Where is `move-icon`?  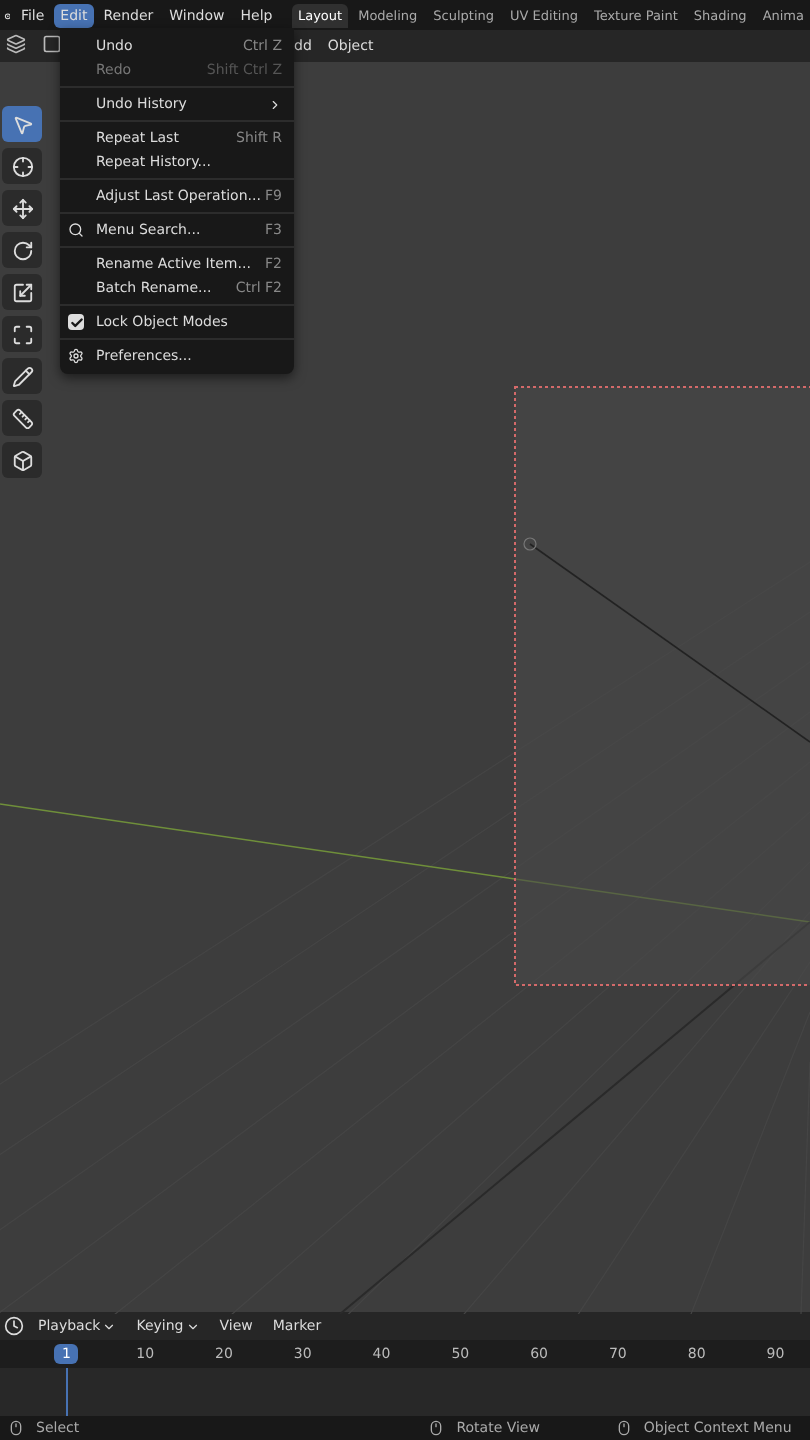 move-icon is located at coordinates (22, 208).